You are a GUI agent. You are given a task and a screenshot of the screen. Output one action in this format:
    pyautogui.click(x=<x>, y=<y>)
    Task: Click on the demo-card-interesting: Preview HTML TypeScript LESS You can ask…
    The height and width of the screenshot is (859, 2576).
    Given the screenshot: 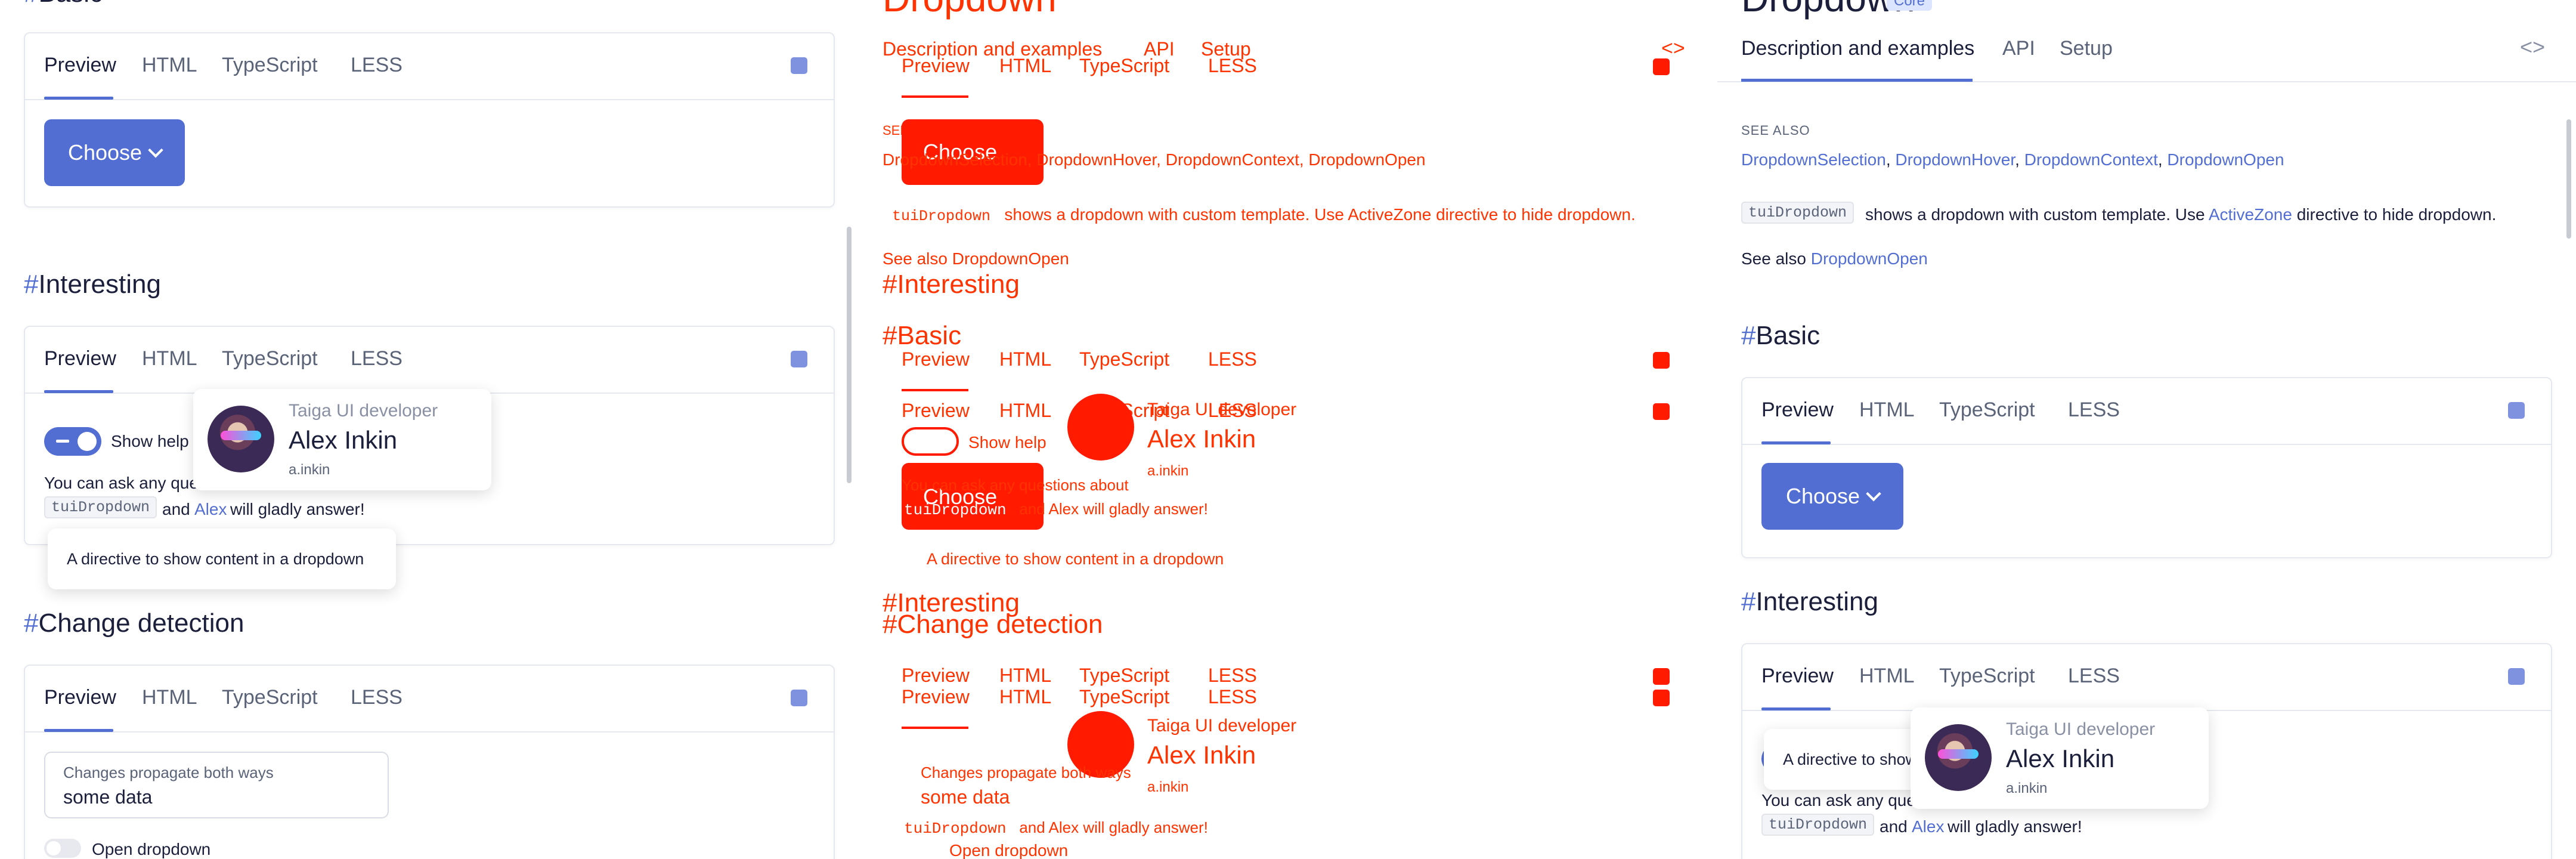 What is the action you would take?
    pyautogui.click(x=2147, y=751)
    